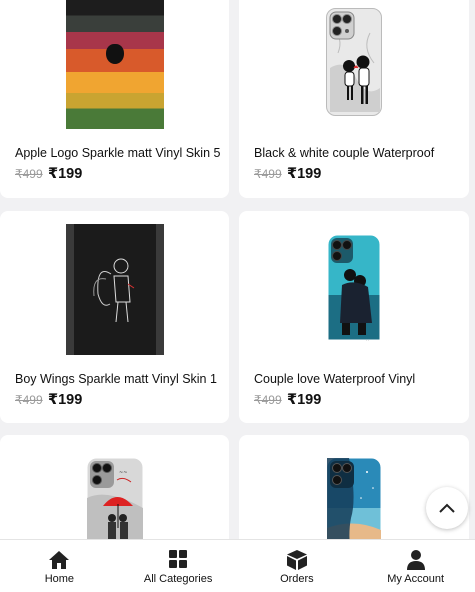 The image size is (475, 592). What do you see at coordinates (415, 560) in the screenshot?
I see `user-icon` at bounding box center [415, 560].